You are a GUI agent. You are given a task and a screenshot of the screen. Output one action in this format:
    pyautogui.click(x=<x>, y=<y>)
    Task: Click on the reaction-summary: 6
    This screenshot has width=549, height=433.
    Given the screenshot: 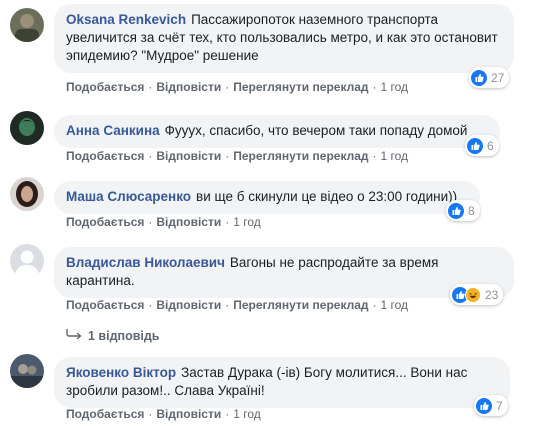 What is the action you would take?
    pyautogui.click(x=482, y=145)
    